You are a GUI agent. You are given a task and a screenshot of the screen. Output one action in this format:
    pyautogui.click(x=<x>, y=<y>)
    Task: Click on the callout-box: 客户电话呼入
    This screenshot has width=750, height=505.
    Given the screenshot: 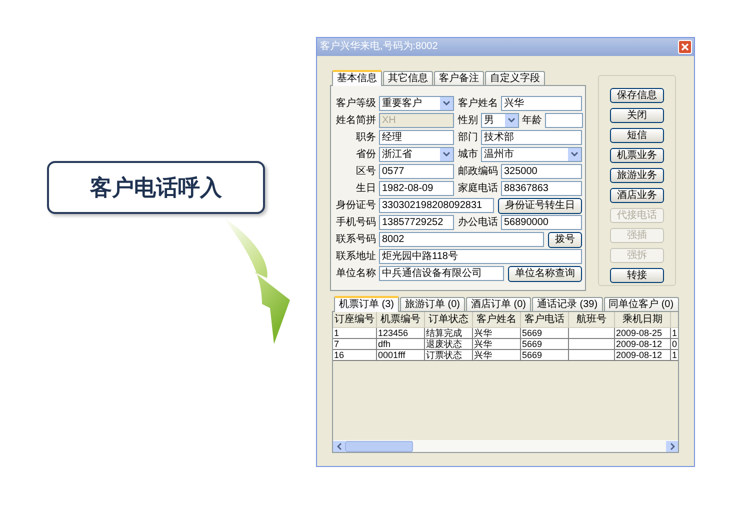 What is the action you would take?
    pyautogui.click(x=156, y=187)
    